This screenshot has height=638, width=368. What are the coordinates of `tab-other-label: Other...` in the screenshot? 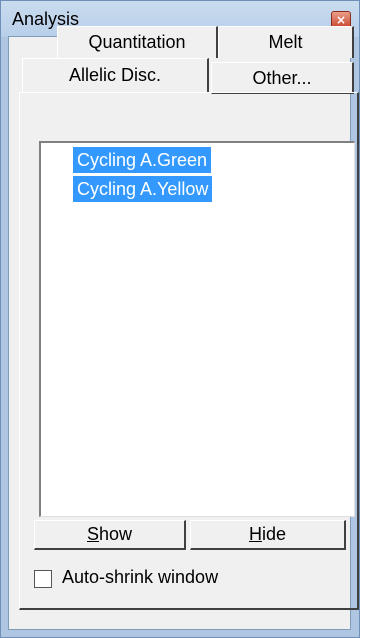 It's located at (282, 77).